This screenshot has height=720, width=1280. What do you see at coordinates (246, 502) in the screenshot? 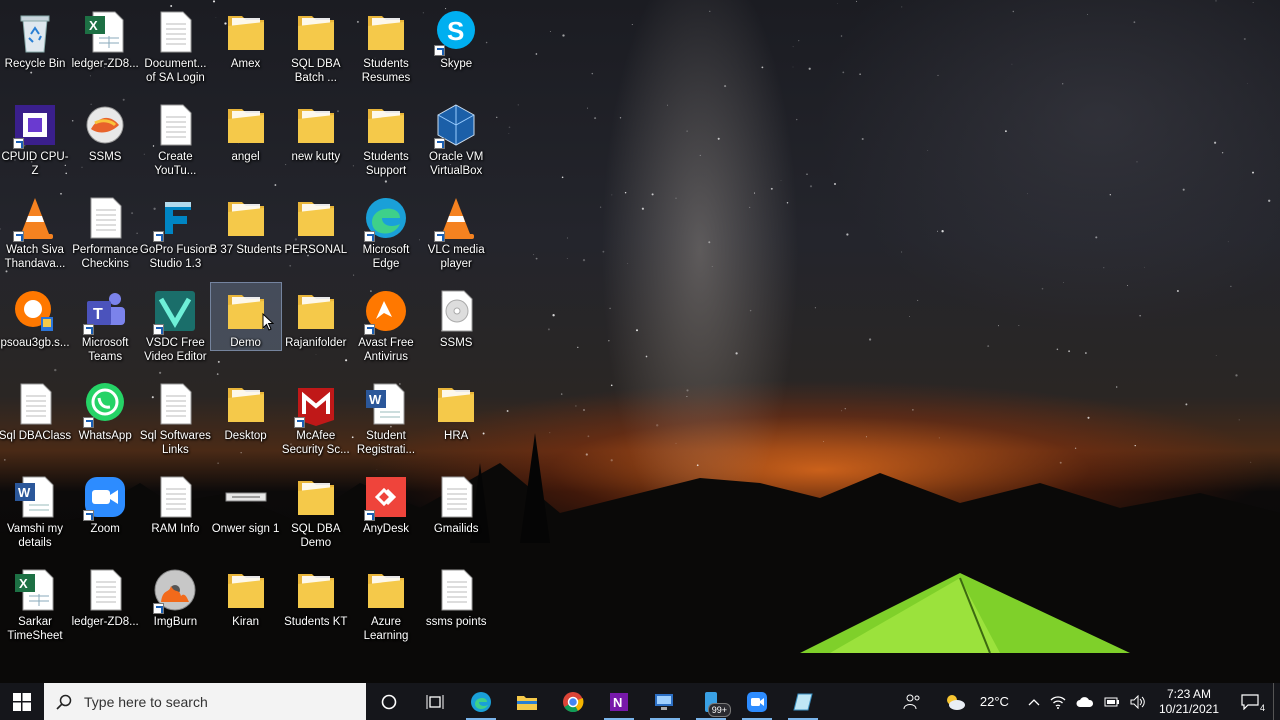
I see `desktop-icon: Onwer sign 1` at bounding box center [246, 502].